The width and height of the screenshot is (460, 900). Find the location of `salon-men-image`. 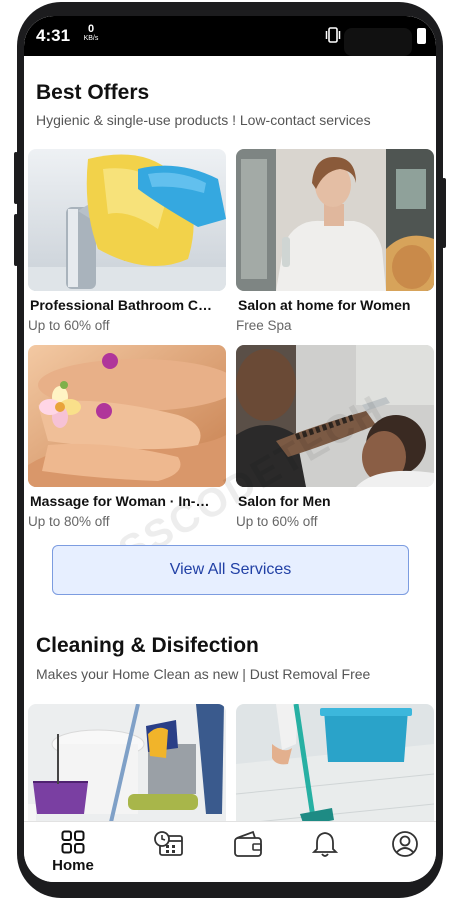

salon-men-image is located at coordinates (335, 416).